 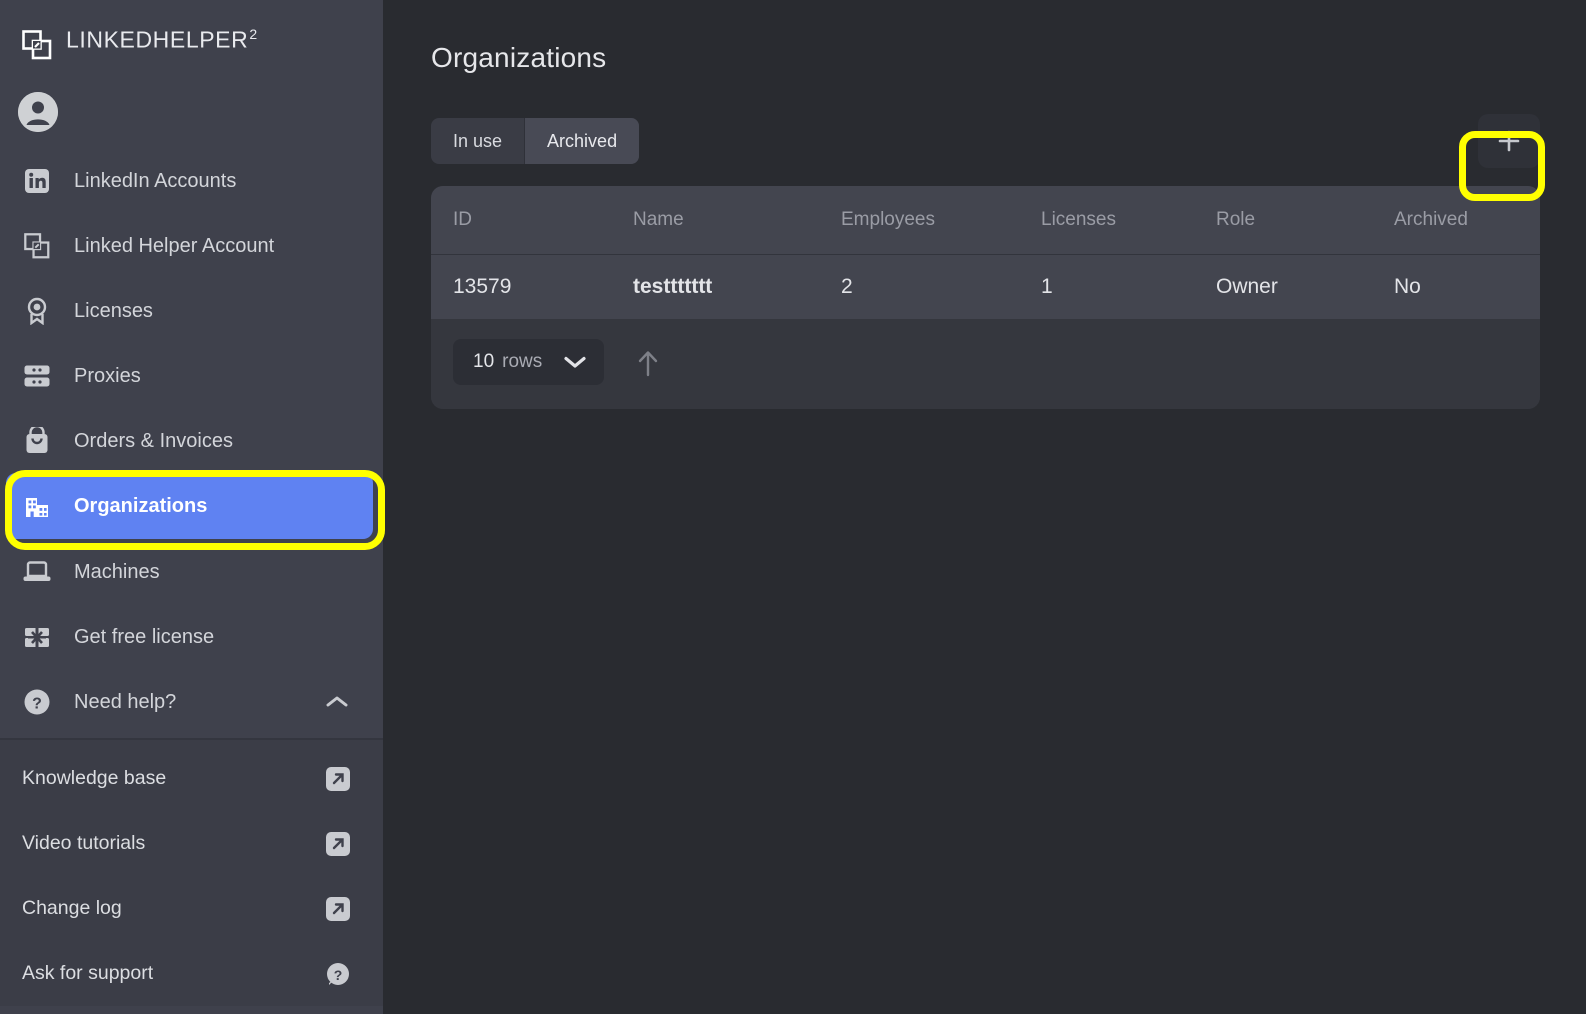 I want to click on shopping-bag-icon, so click(x=37, y=441).